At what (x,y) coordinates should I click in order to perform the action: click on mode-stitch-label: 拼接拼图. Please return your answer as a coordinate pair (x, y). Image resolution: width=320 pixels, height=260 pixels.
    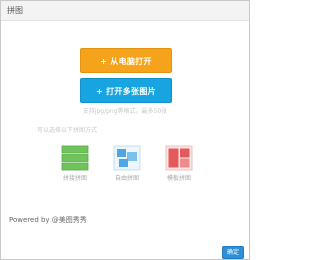
    Looking at the image, I should click on (74, 178).